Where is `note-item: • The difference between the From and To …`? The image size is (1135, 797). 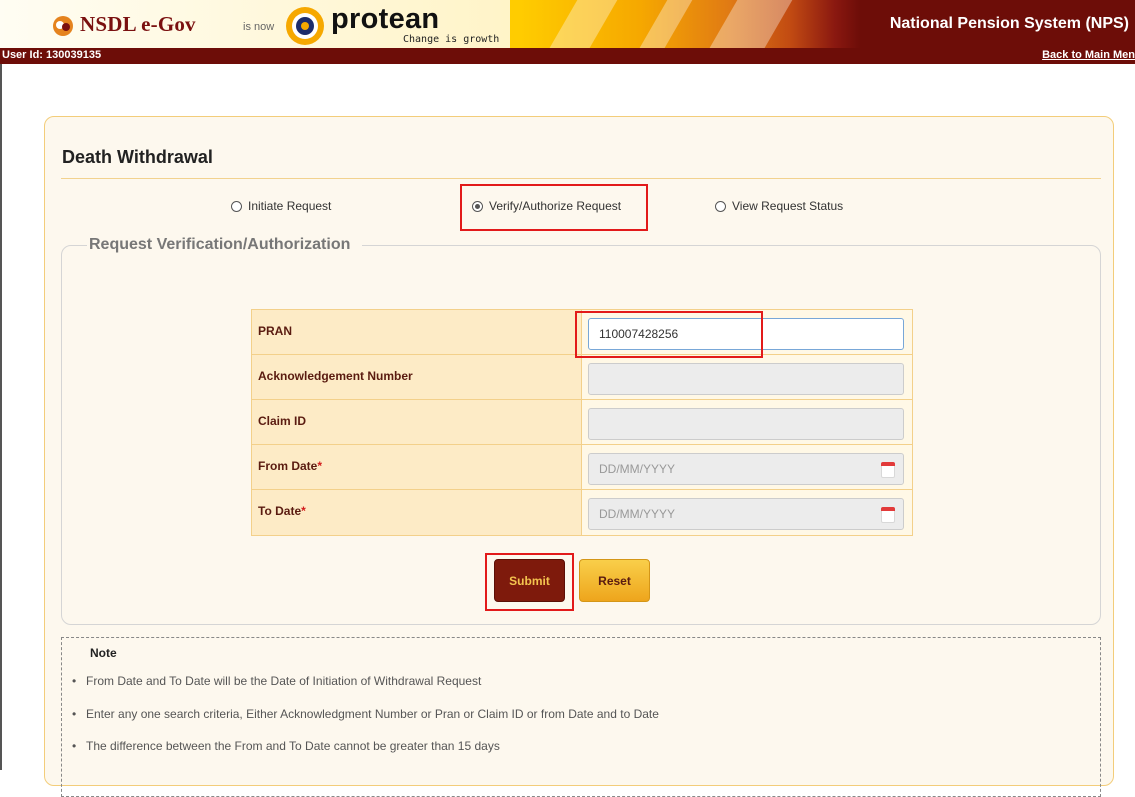
note-item: • The difference between the From and To … is located at coordinates (286, 746).